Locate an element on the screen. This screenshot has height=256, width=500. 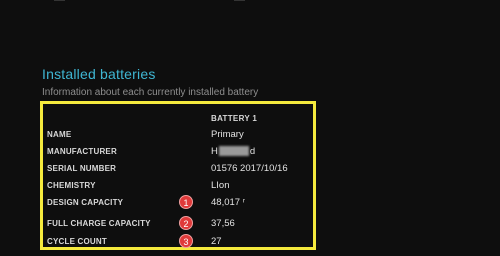
battery-column-header: BATTERY 1 is located at coordinates (234, 118).